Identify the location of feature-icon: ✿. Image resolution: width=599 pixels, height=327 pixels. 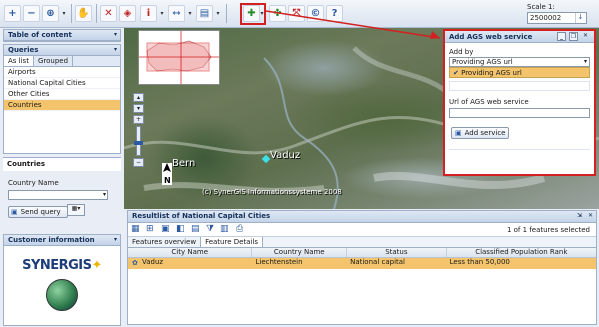
(135, 263).